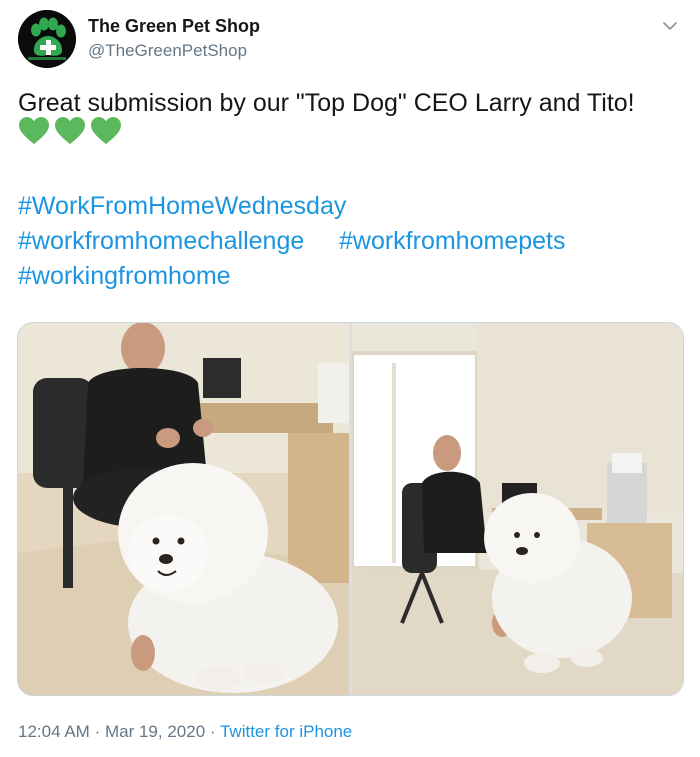 Image resolution: width=700 pixels, height=757 pixels. Describe the element at coordinates (167, 51) in the screenshot. I see `author-handle: @TheGreenPetShop` at that location.